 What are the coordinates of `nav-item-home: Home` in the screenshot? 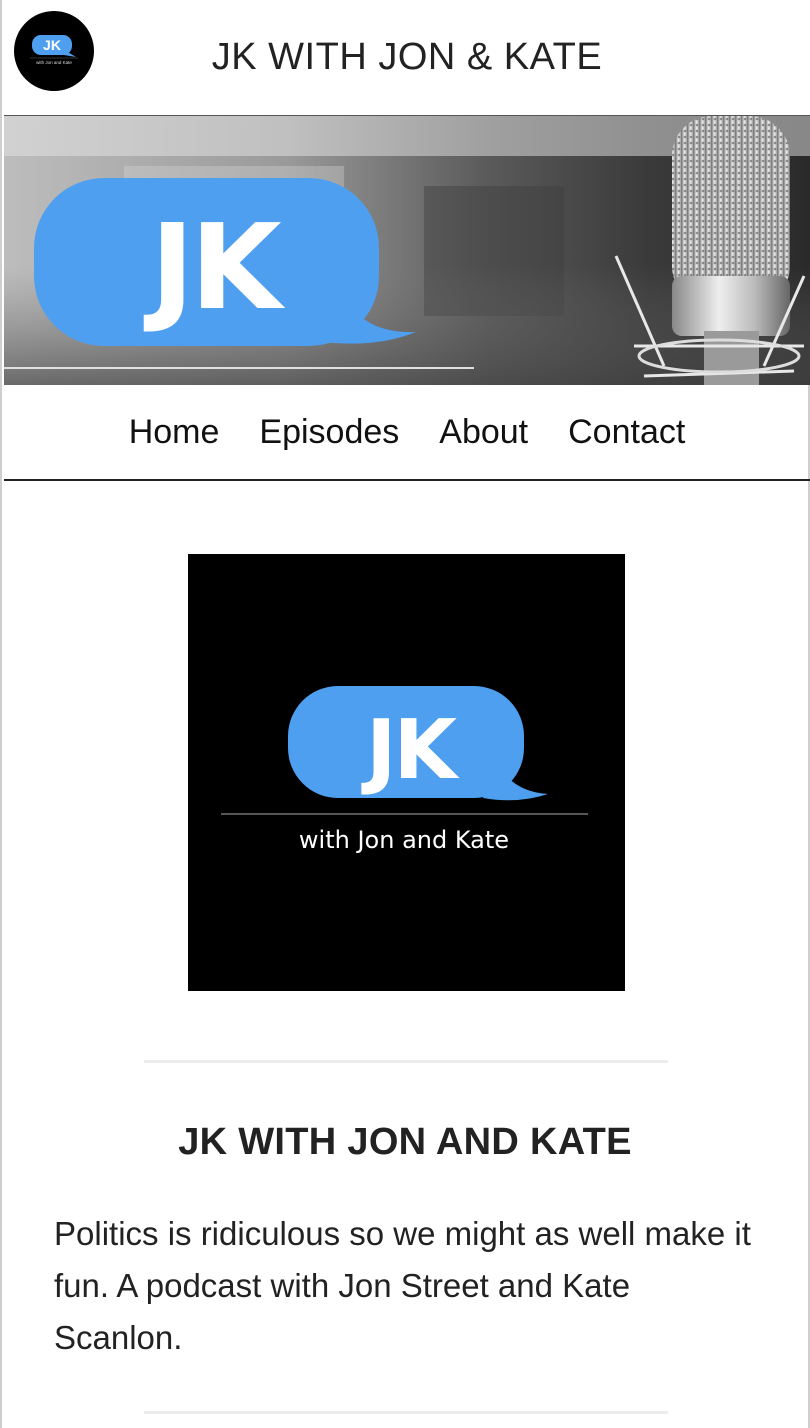 It's located at (174, 432).